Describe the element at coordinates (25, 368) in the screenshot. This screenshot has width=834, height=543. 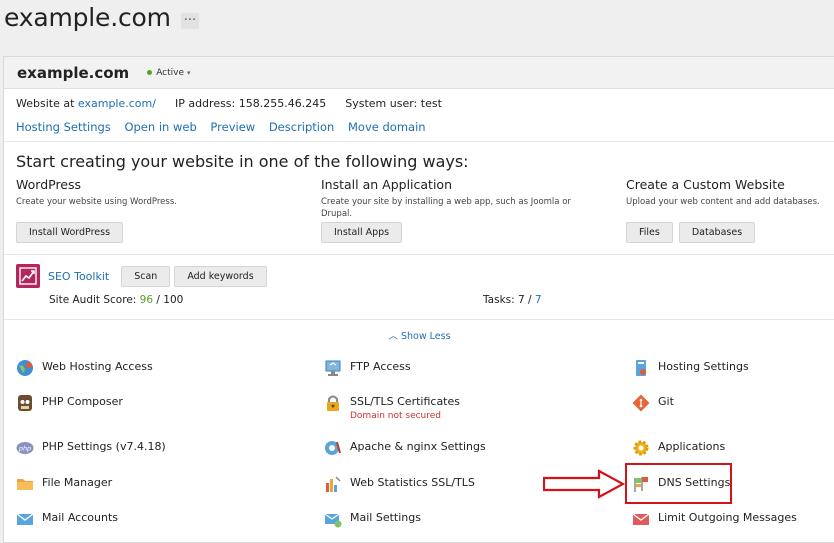
I see `globe-user-icon` at that location.